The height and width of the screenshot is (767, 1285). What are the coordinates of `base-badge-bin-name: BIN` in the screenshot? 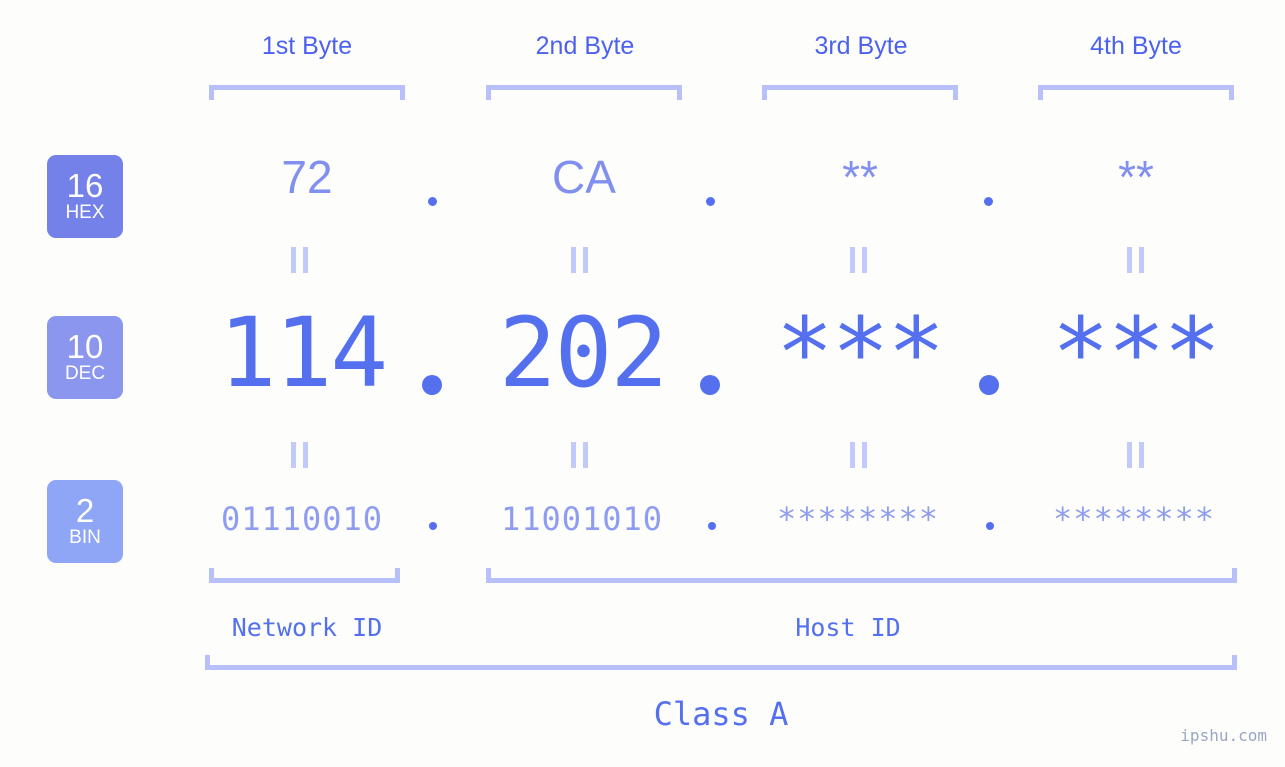 It's located at (85, 537).